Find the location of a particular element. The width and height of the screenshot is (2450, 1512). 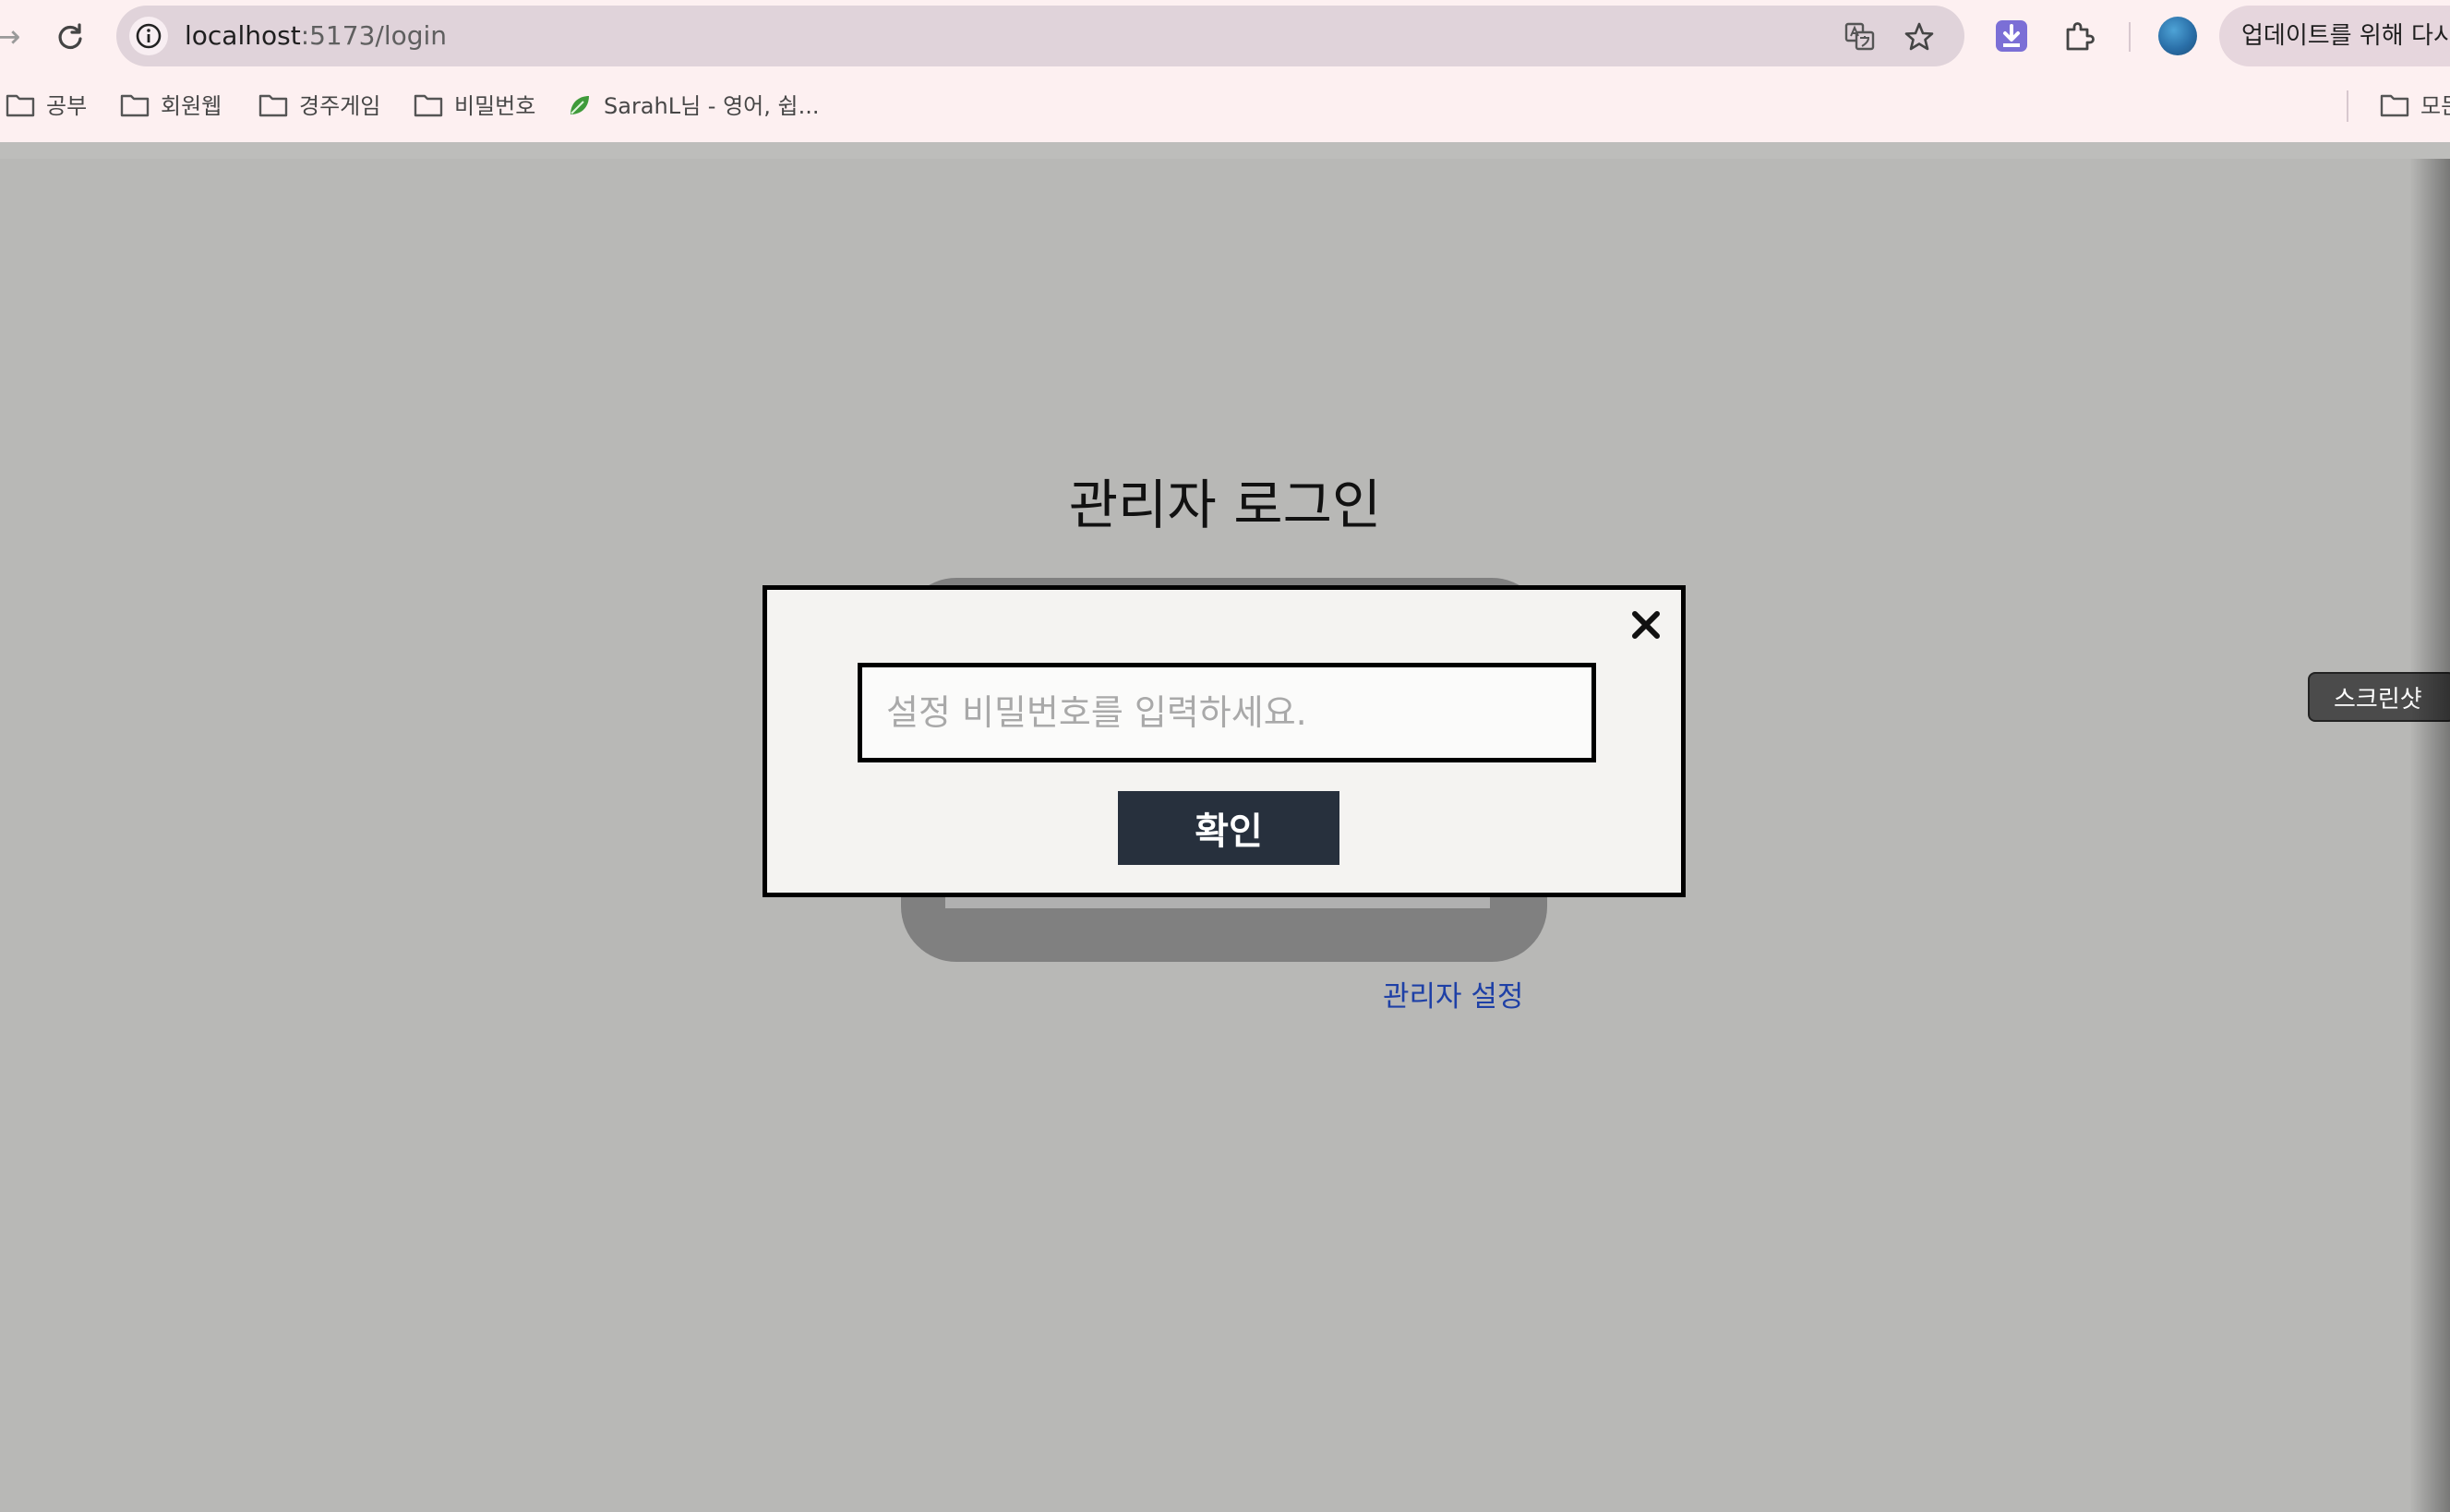

browser-toolbar: → localhost:5173/login 업데이트를 위해 다시 is located at coordinates (1225, 37).